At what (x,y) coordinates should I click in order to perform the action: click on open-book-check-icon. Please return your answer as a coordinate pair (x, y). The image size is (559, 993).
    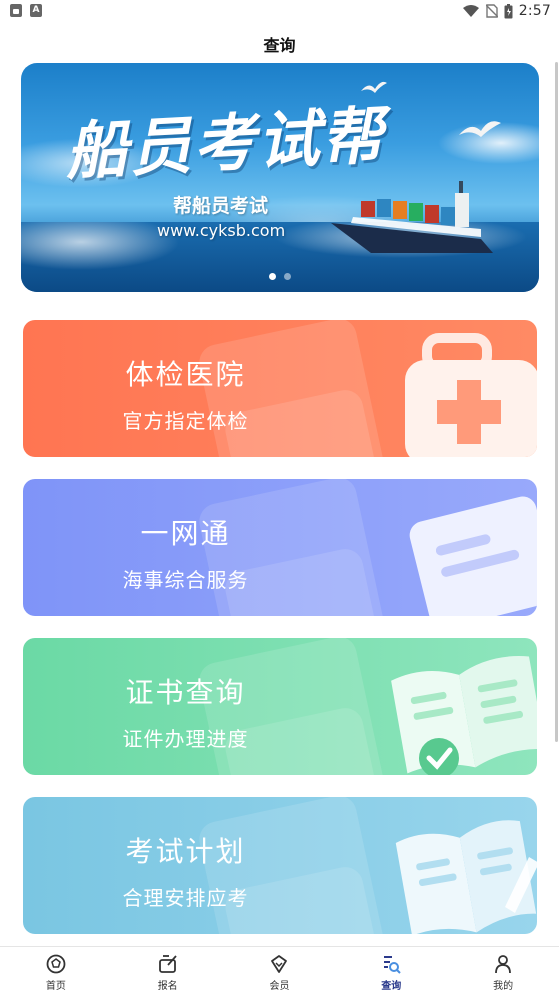
    Looking at the image, I should click on (464, 715).